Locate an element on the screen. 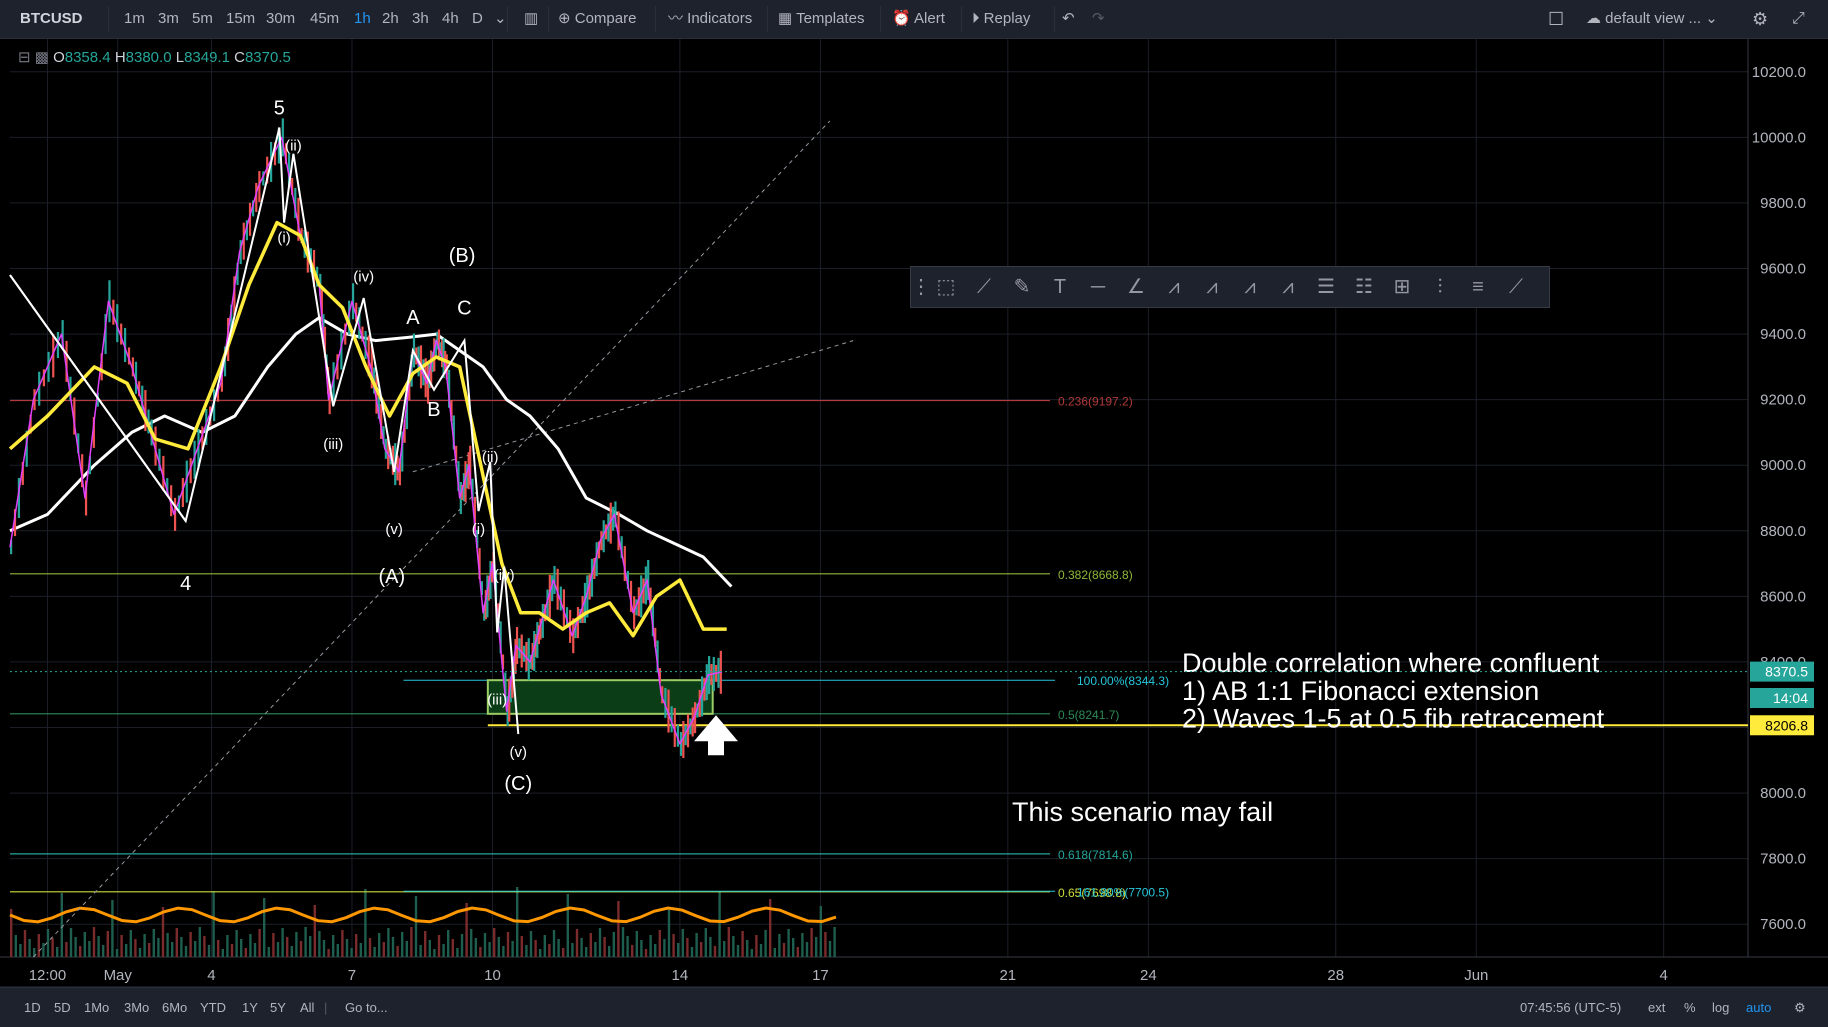 The image size is (1828, 1027). x-tick-label: 21 is located at coordinates (1007, 975).